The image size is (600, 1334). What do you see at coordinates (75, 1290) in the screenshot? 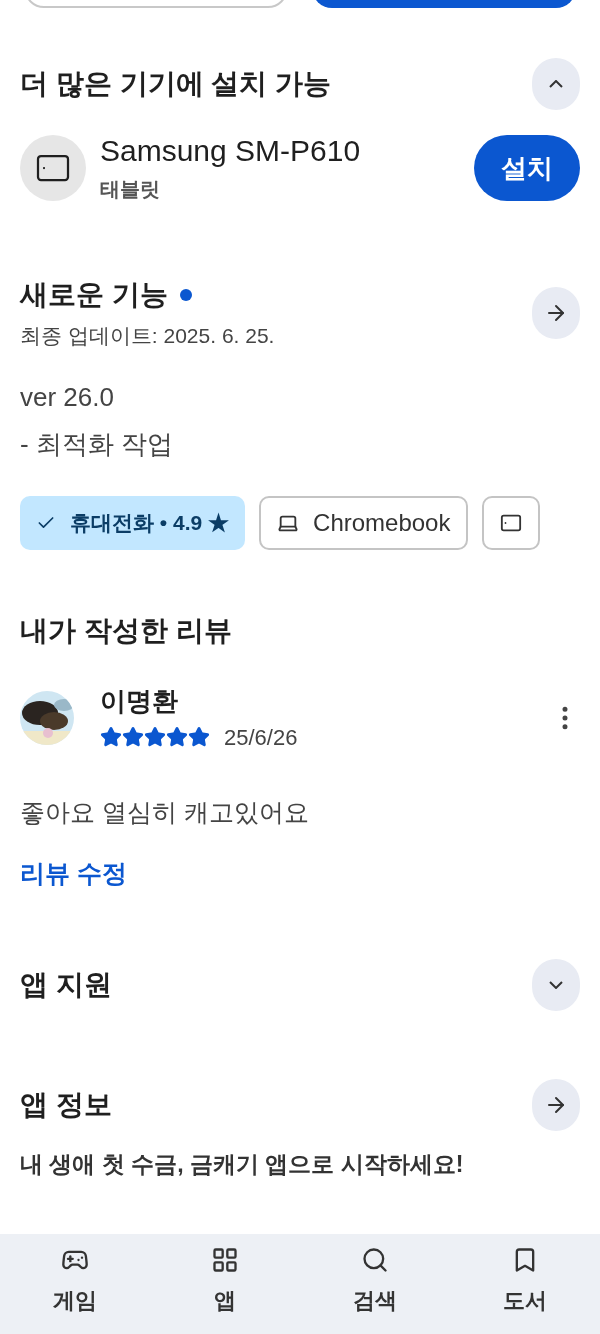
I see `nav-tab: 게임` at bounding box center [75, 1290].